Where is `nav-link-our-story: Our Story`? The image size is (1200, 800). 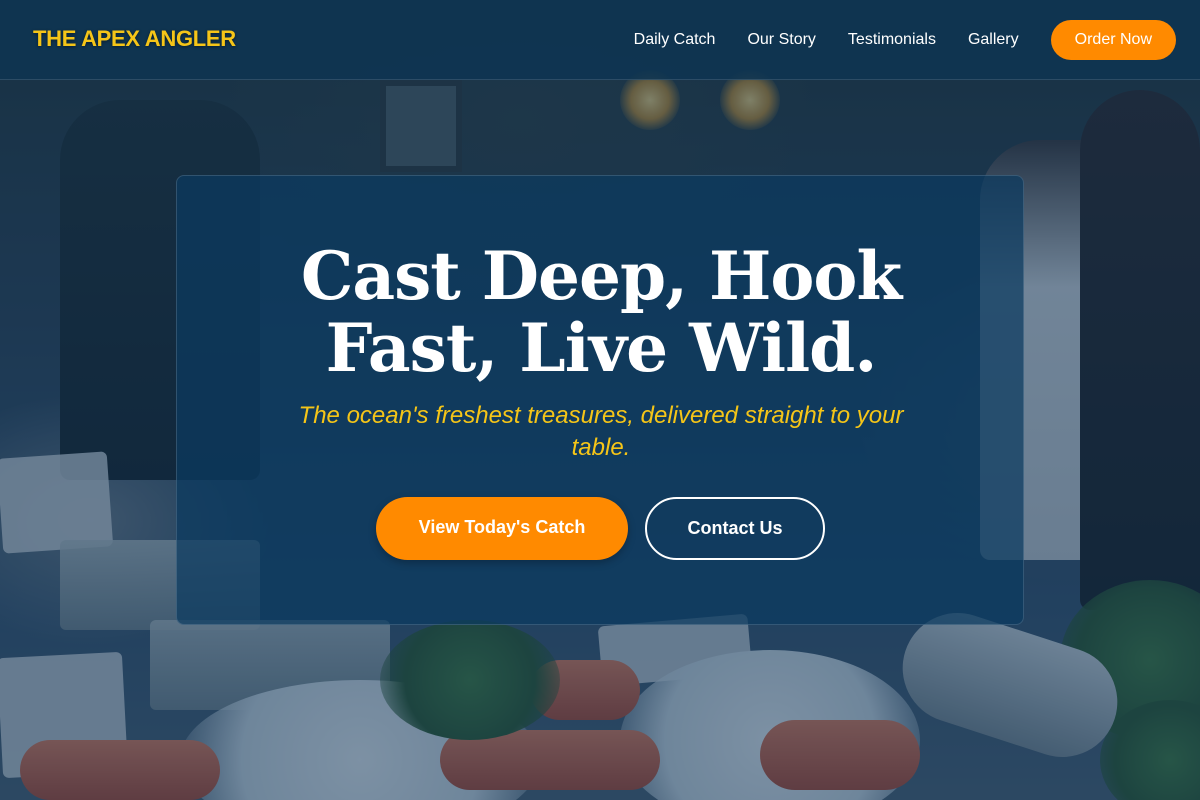
nav-link-our-story: Our Story is located at coordinates (781, 40).